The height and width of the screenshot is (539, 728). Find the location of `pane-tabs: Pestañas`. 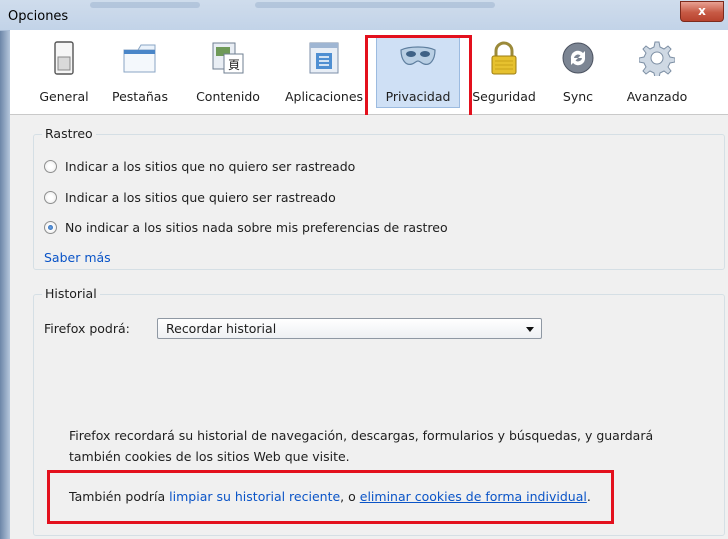

pane-tabs: Pestañas is located at coordinates (140, 72).